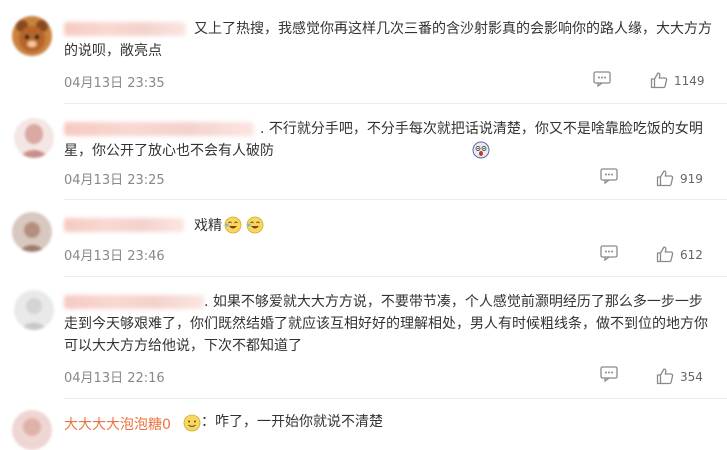 The image size is (727, 450). I want to click on comment-timestamp: 04月13日 22:16, so click(114, 378).